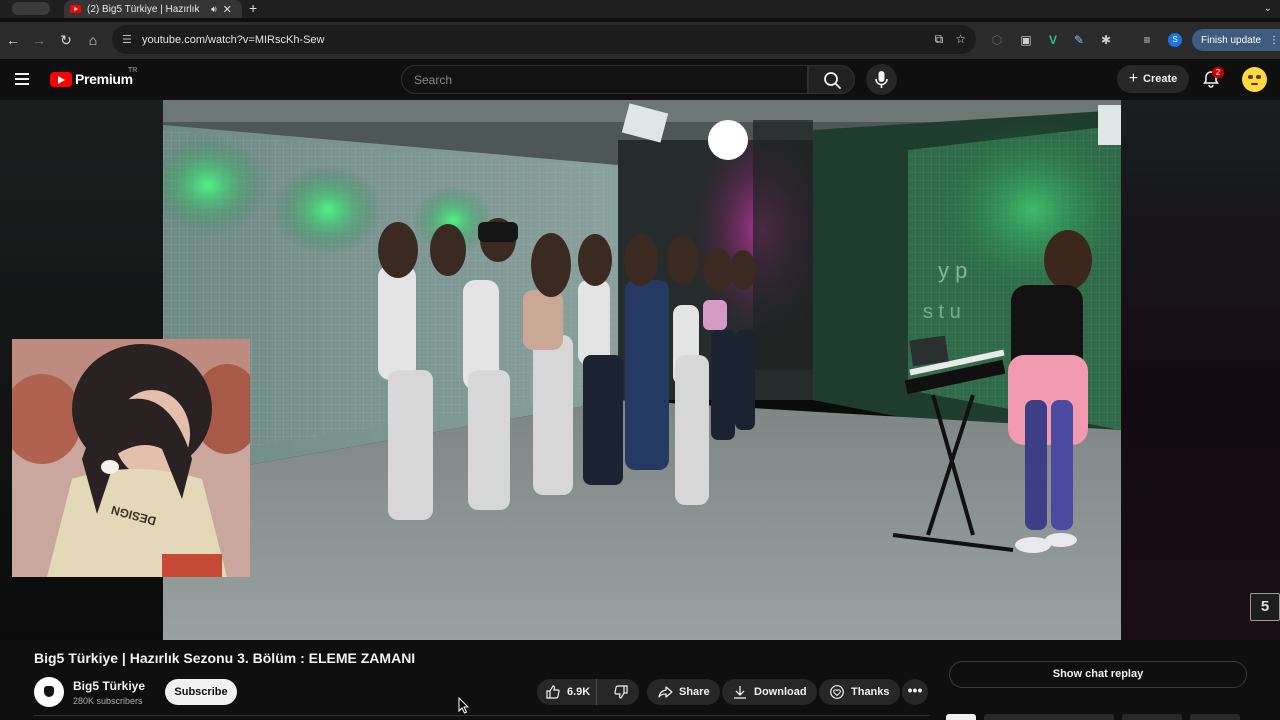  Describe the element at coordinates (482, 717) in the screenshot. I see `description-box-edge` at that location.